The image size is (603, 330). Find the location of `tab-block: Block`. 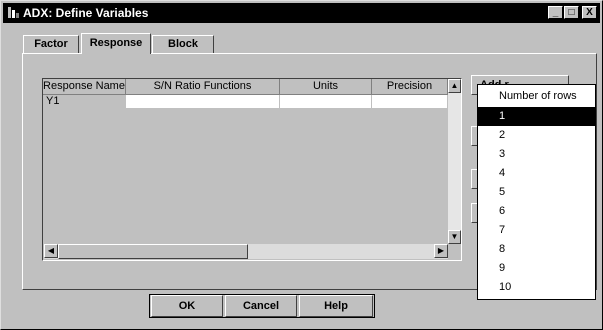

tab-block: Block is located at coordinates (183, 44).